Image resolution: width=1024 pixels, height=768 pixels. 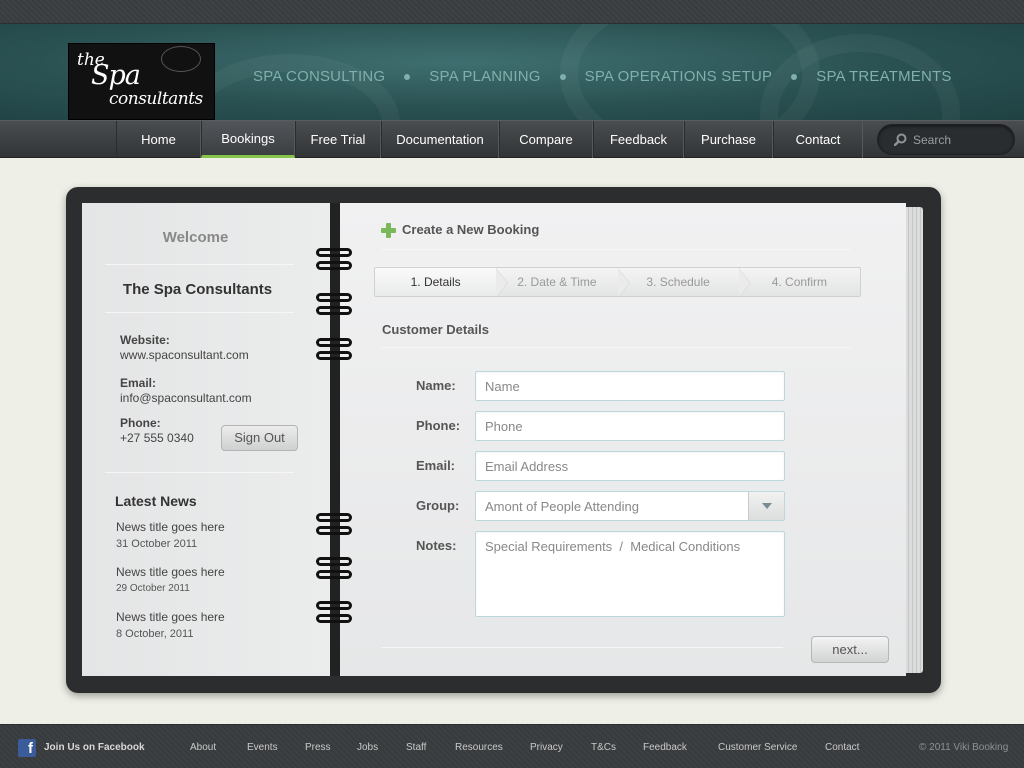 What do you see at coordinates (960, 139) in the screenshot?
I see `search-input` at bounding box center [960, 139].